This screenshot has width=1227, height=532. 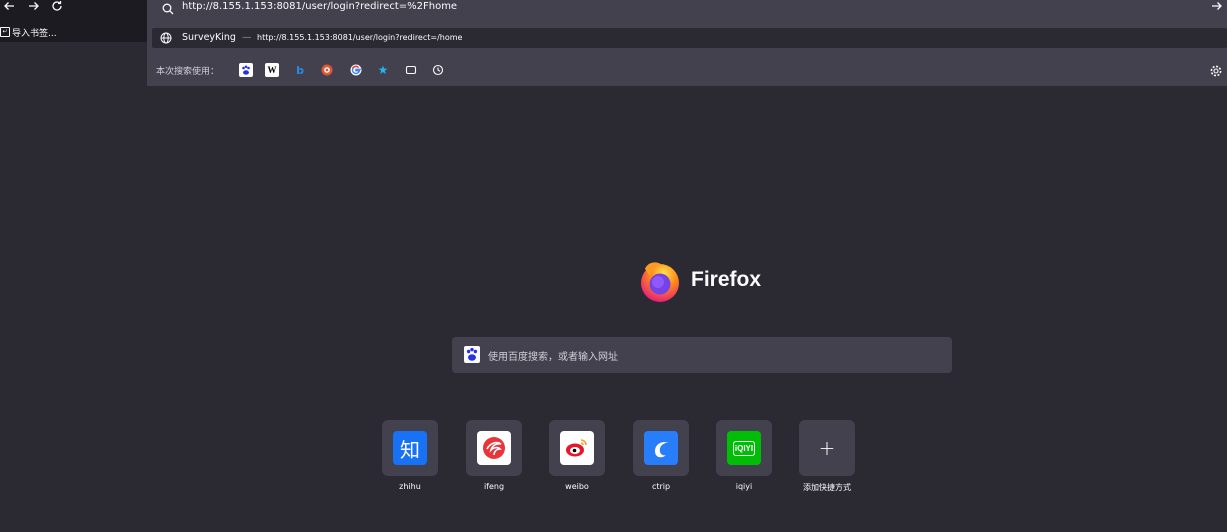 What do you see at coordinates (5, 32) in the screenshot?
I see `import-icon: ↵` at bounding box center [5, 32].